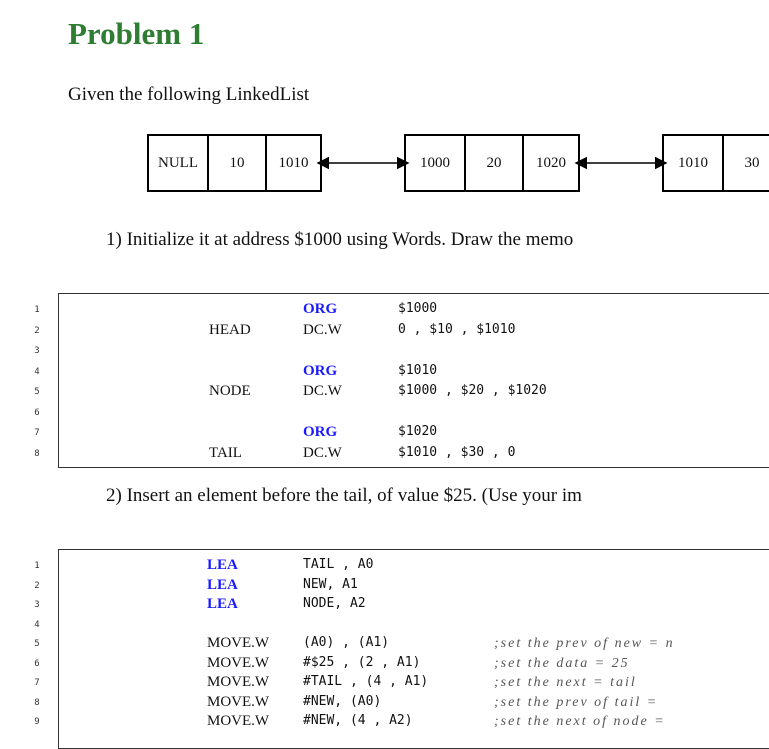 Image resolution: width=769 pixels, height=749 pixels. What do you see at coordinates (230, 329) in the screenshot?
I see `code-label: HEAD` at bounding box center [230, 329].